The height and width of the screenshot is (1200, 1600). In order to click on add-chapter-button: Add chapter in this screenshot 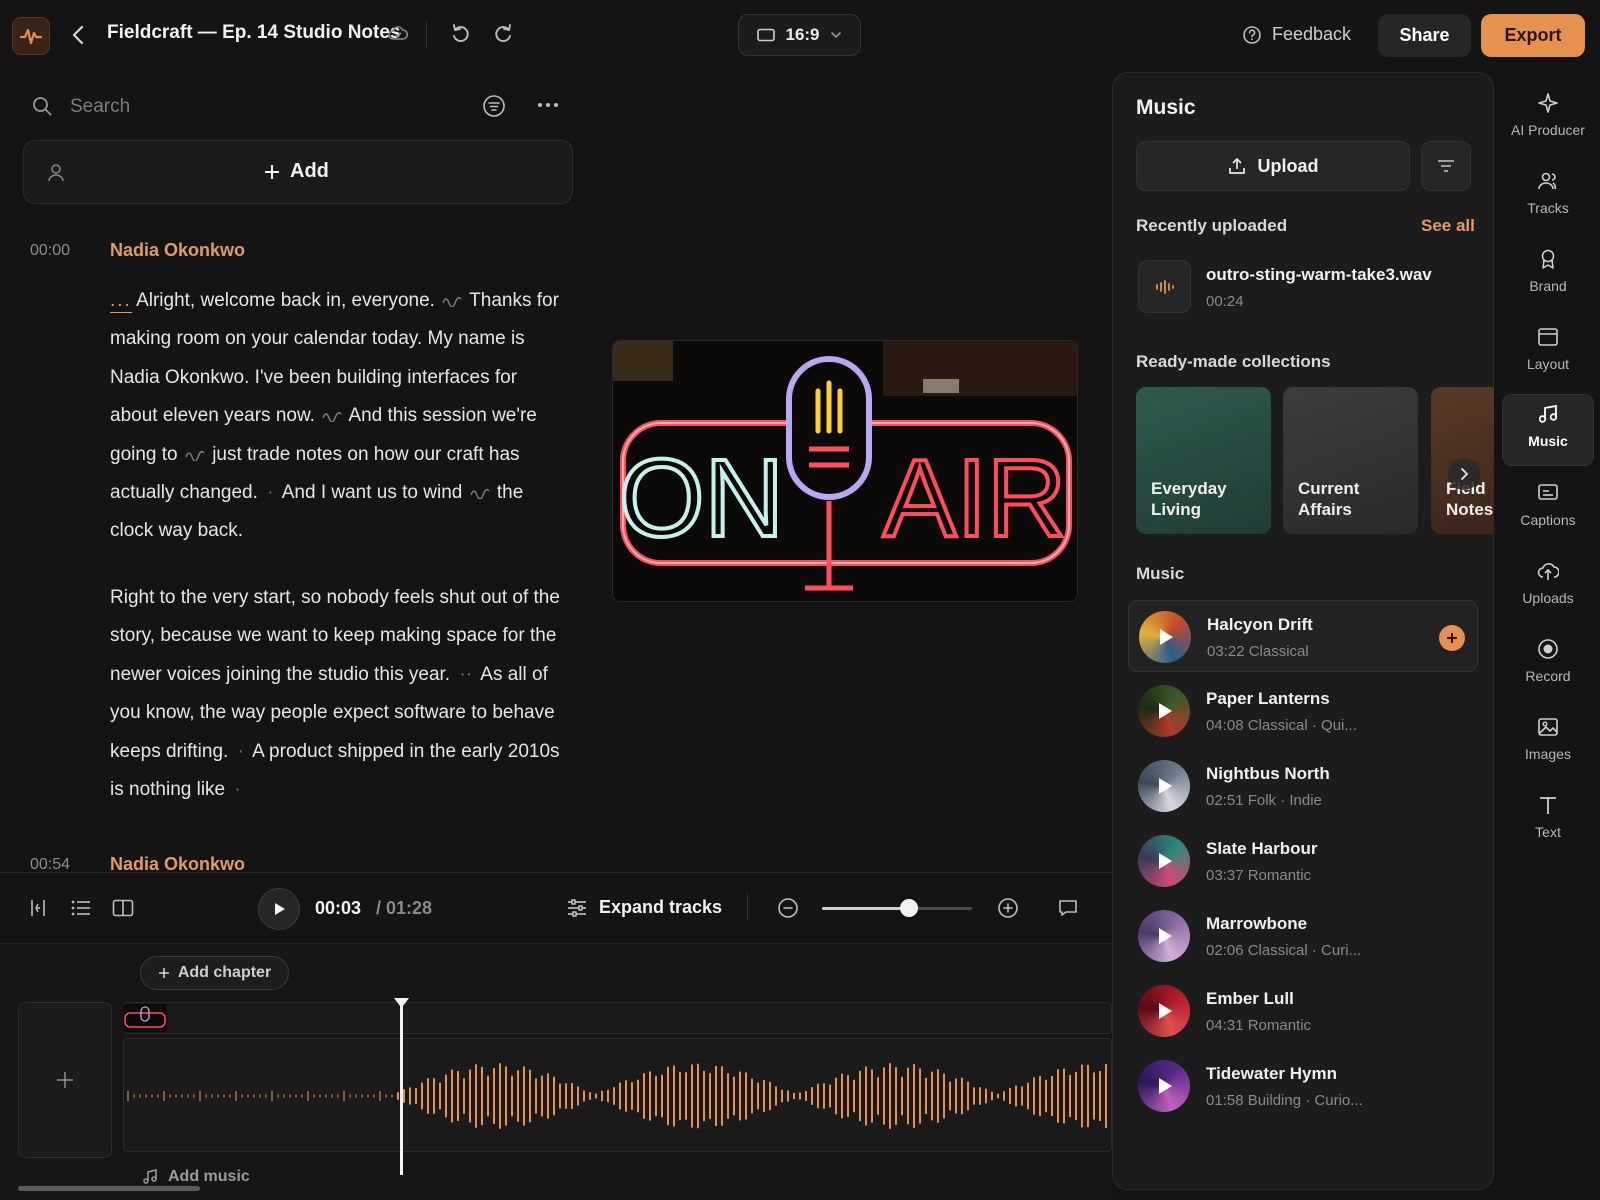, I will do `click(214, 973)`.